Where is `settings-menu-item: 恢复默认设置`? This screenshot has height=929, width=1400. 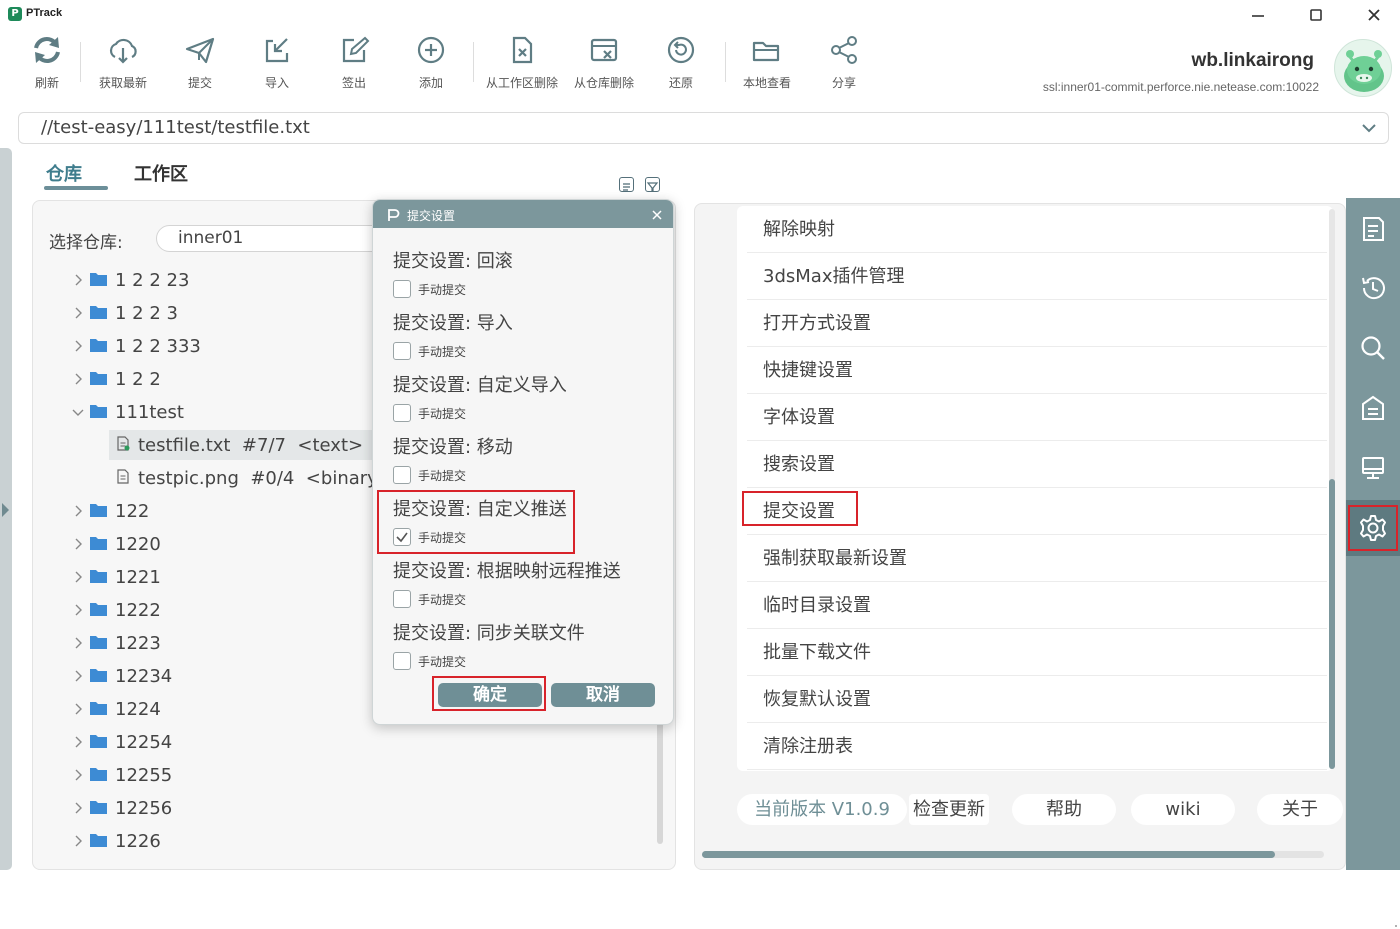
settings-menu-item: 恢复默认设置 is located at coordinates (1037, 699).